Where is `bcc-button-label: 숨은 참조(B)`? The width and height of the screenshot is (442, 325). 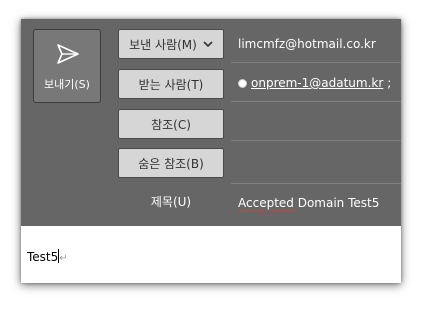
bcc-button-label: 숨은 참조(B) is located at coordinates (171, 163).